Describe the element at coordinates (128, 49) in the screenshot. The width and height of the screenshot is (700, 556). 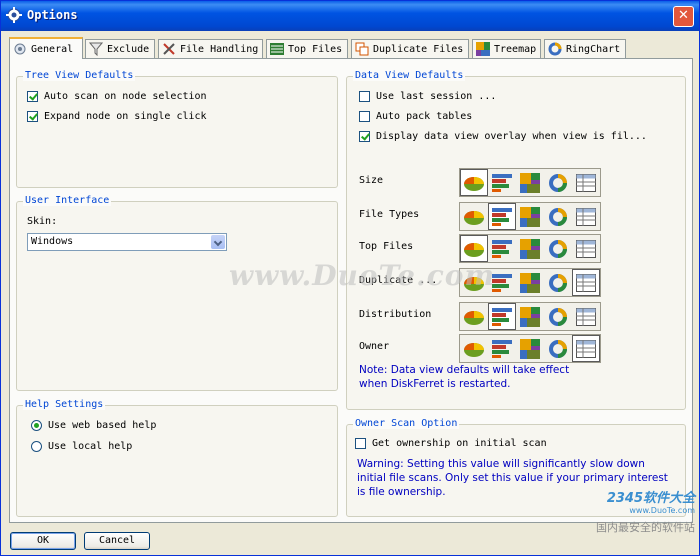
I see `tab-label: Exclude` at that location.